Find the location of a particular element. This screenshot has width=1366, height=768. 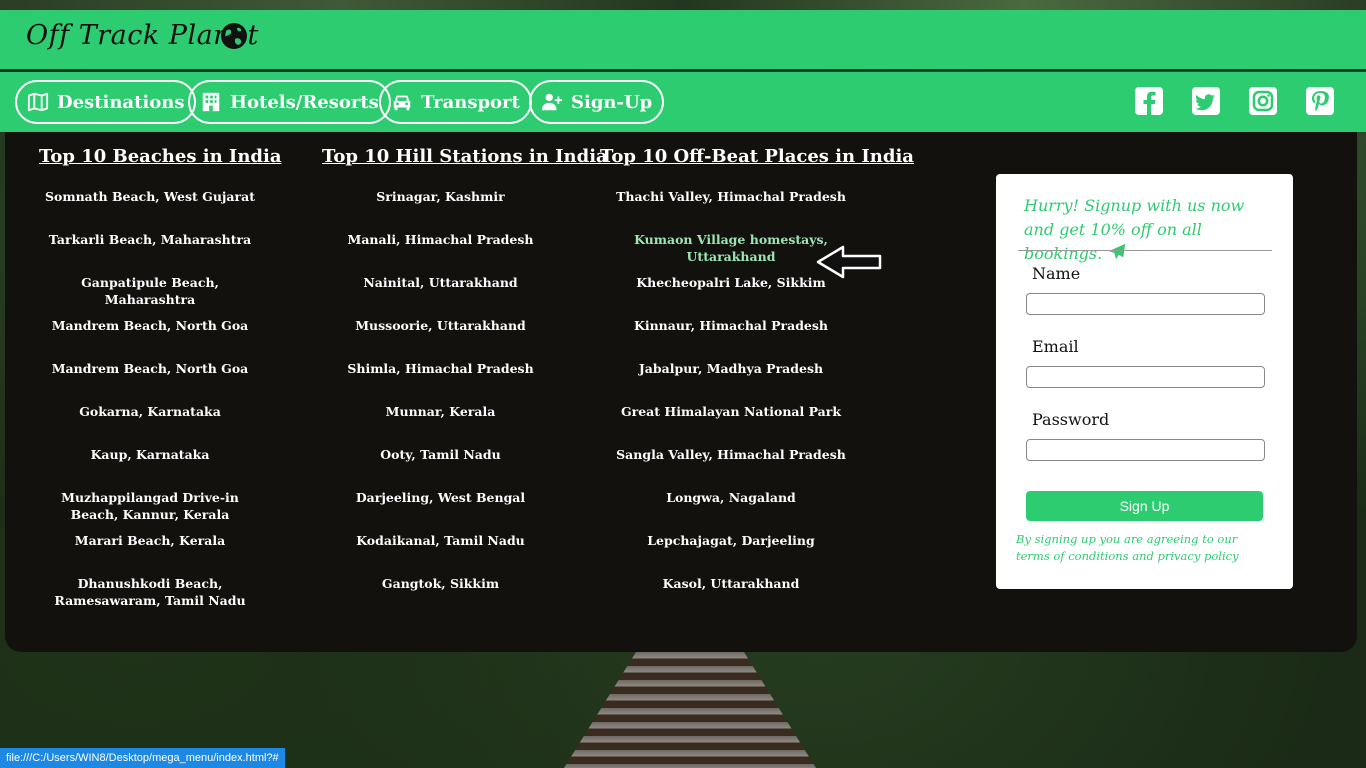

list-item: Munnar, Kerala is located at coordinates (440, 411).